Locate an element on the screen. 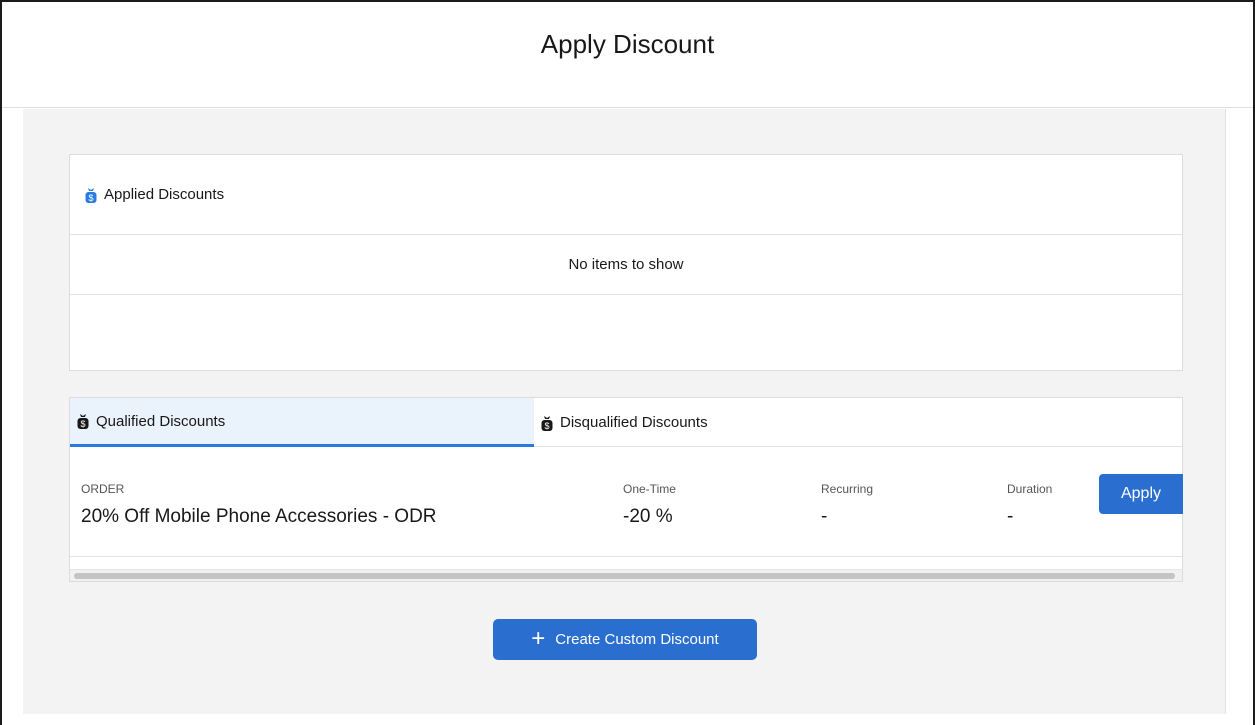 This screenshot has height=725, width=1255. duration-value: - is located at coordinates (1010, 516).